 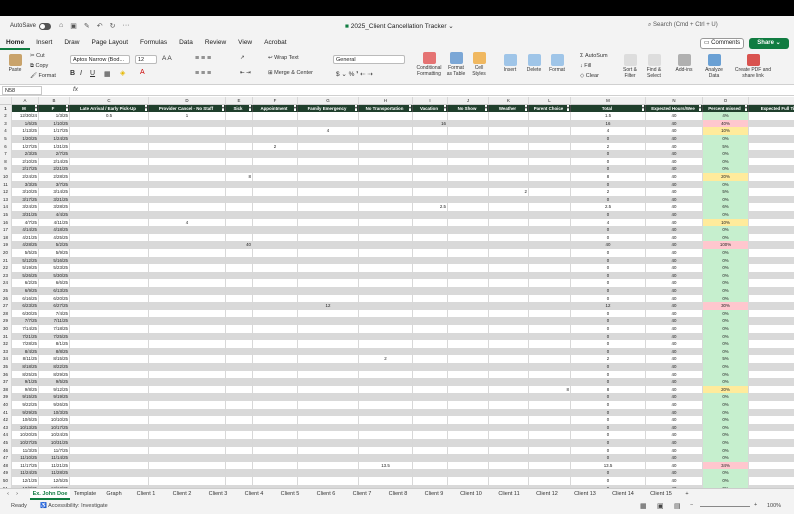 What do you see at coordinates (54, 329) in the screenshot?
I see `table-cell: 7/18/25` at bounding box center [54, 329].